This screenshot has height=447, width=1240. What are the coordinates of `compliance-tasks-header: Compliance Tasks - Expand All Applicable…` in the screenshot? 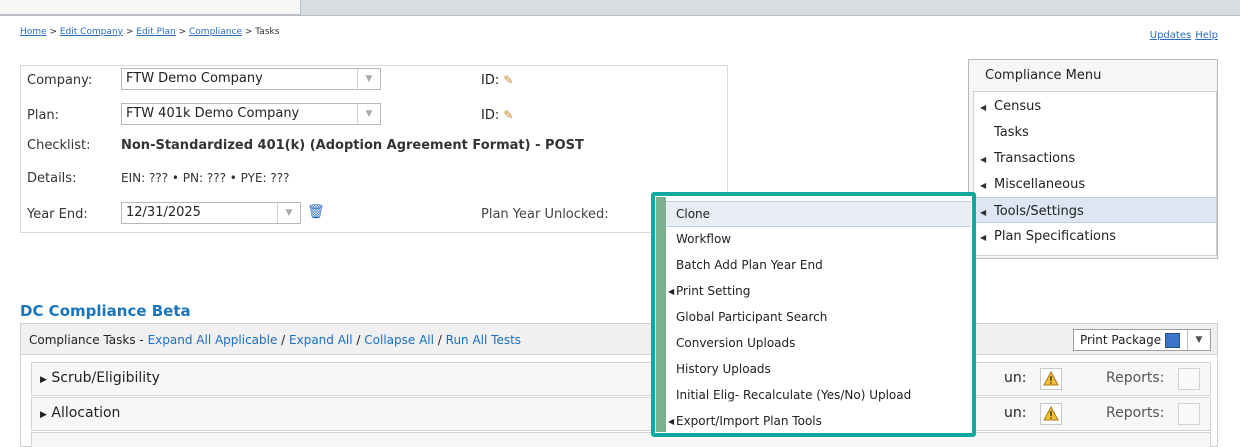 It's located at (619, 339).